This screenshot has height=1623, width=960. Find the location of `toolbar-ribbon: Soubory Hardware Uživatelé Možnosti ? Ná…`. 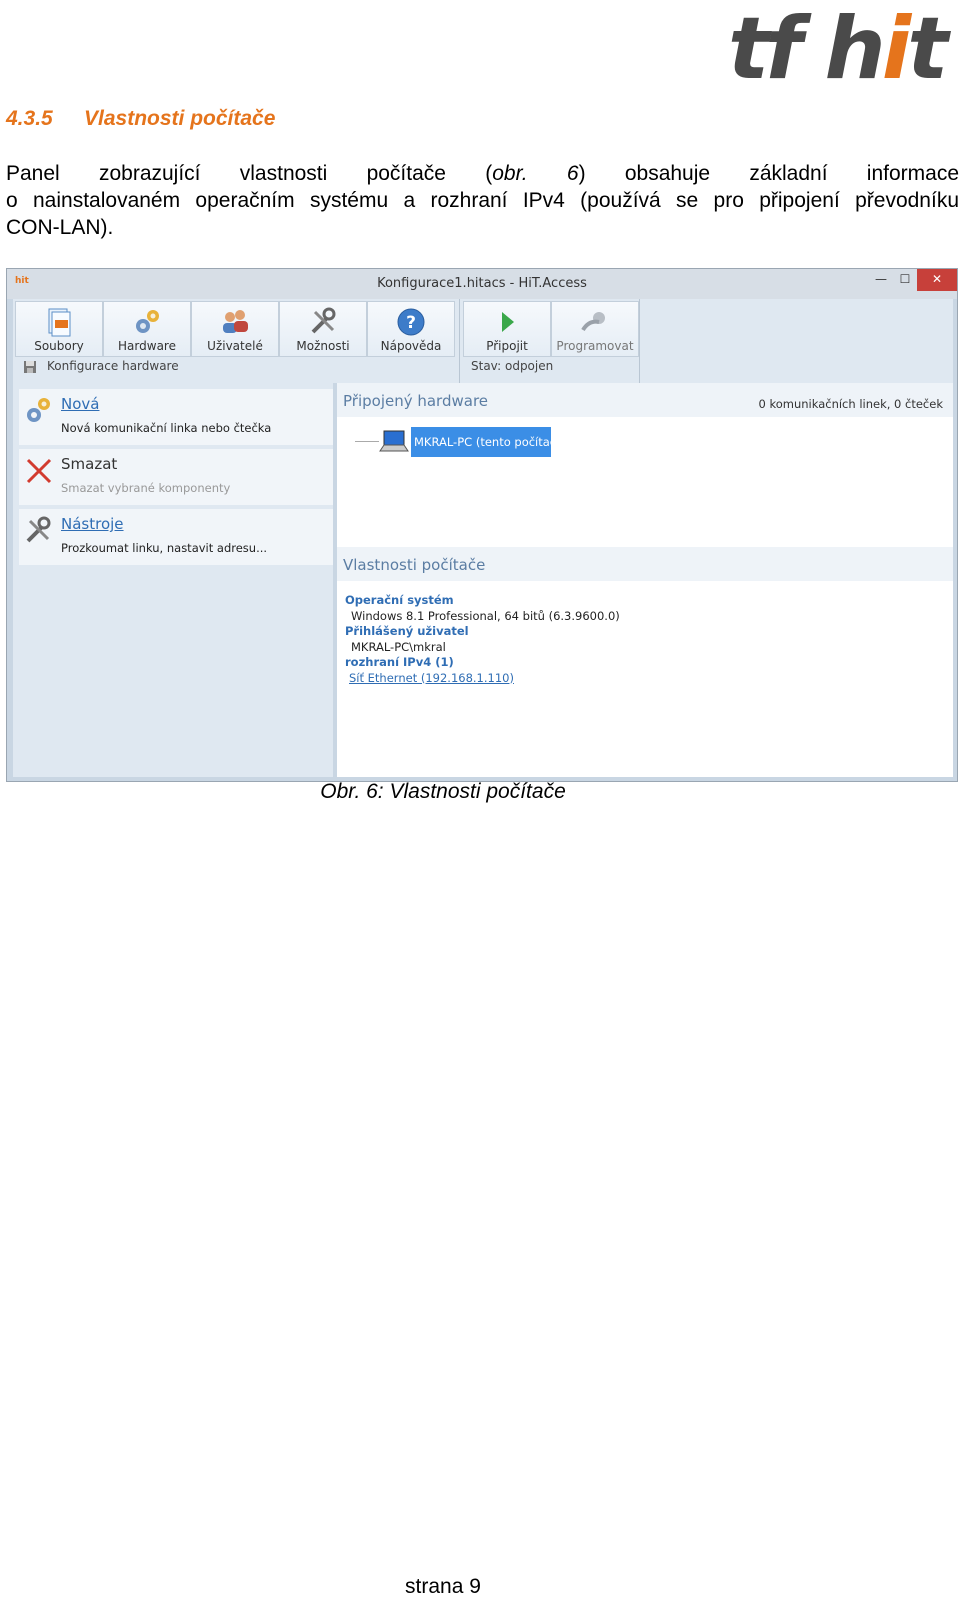

toolbar-ribbon: Soubory Hardware Uživatelé Možnosti ? Ná… is located at coordinates (483, 341).